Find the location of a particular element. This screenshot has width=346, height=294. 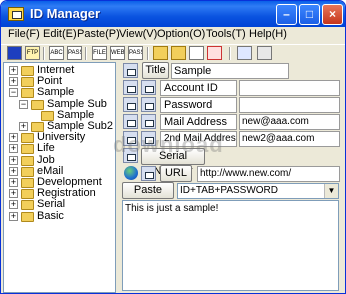

abc-icon: ABC is located at coordinates (56, 53).